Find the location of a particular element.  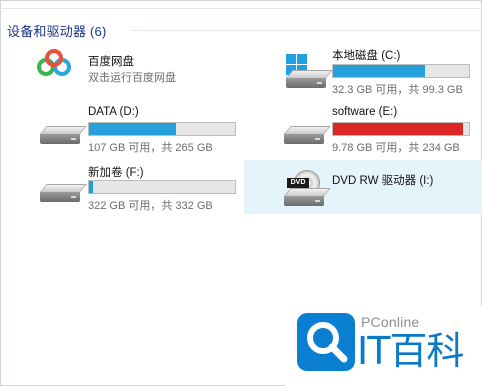

tile-drive-e: software (E:) 9.78 GB 可用，共 234 GB is located at coordinates (380, 131).